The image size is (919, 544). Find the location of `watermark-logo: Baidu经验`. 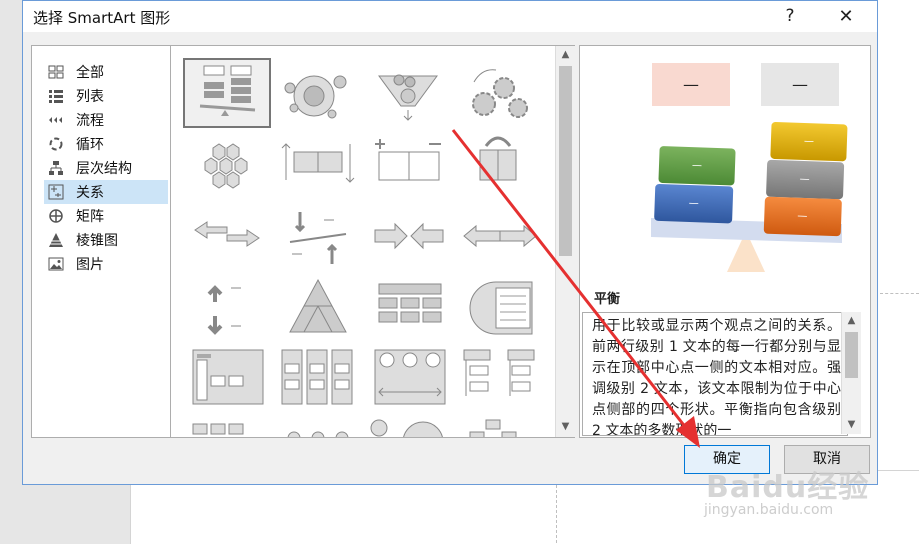

watermark-logo: Baidu经验 is located at coordinates (788, 487).